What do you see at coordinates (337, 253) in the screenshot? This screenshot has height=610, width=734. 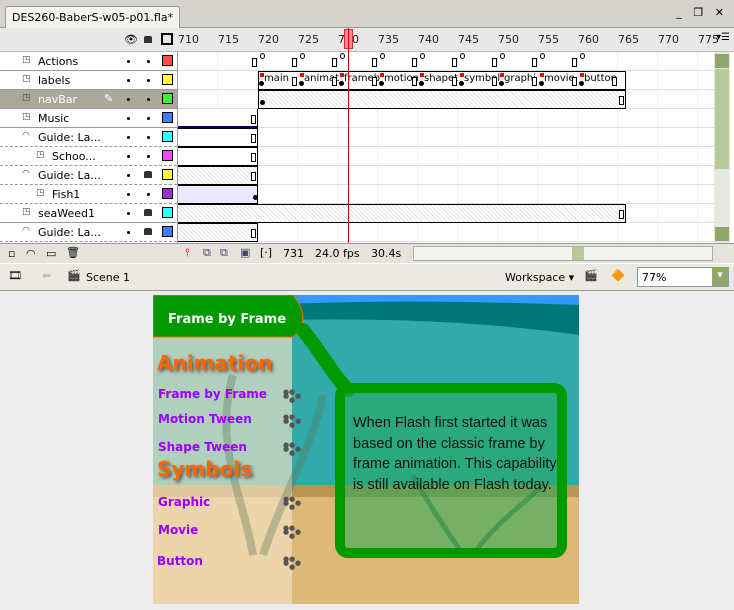 I see `frame-rate: 24.0 fps` at bounding box center [337, 253].